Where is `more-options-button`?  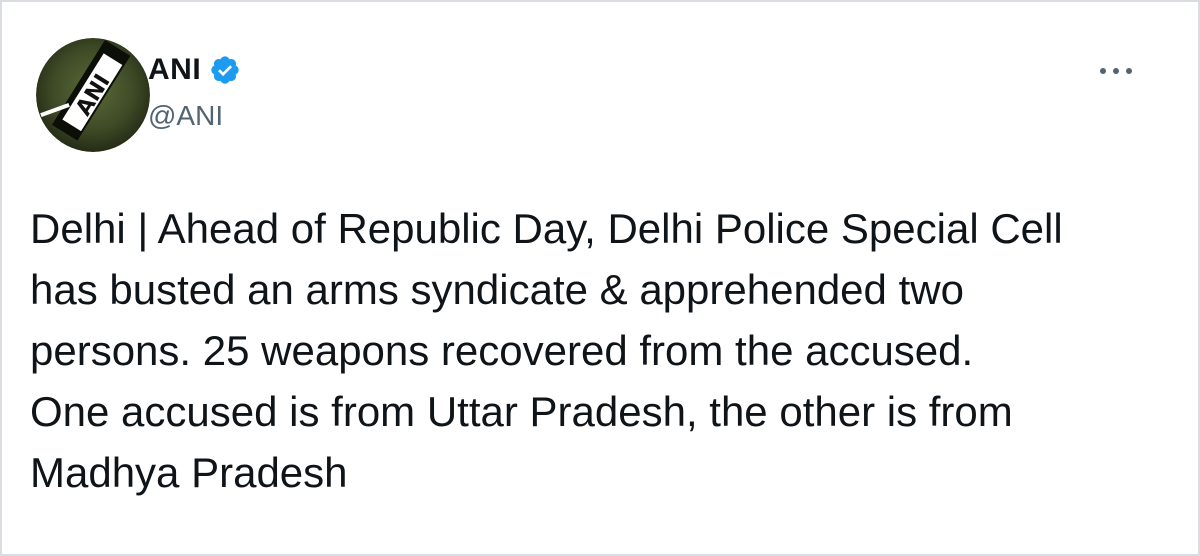 more-options-button is located at coordinates (1116, 71).